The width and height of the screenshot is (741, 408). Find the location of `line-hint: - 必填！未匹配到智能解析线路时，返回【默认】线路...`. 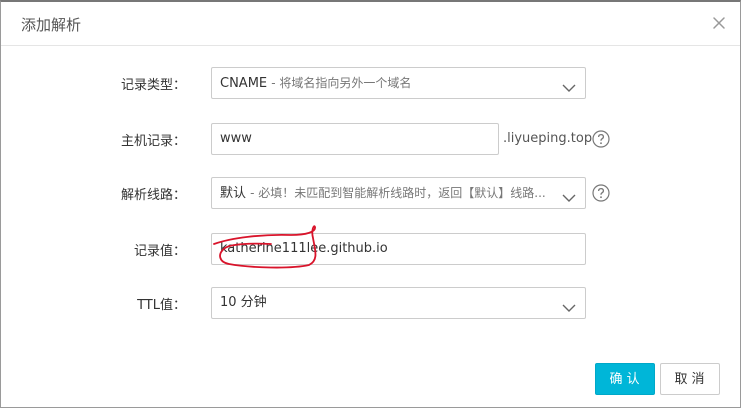

line-hint: - 必填！未匹配到智能解析线路时，返回【默认】线路... is located at coordinates (398, 193).